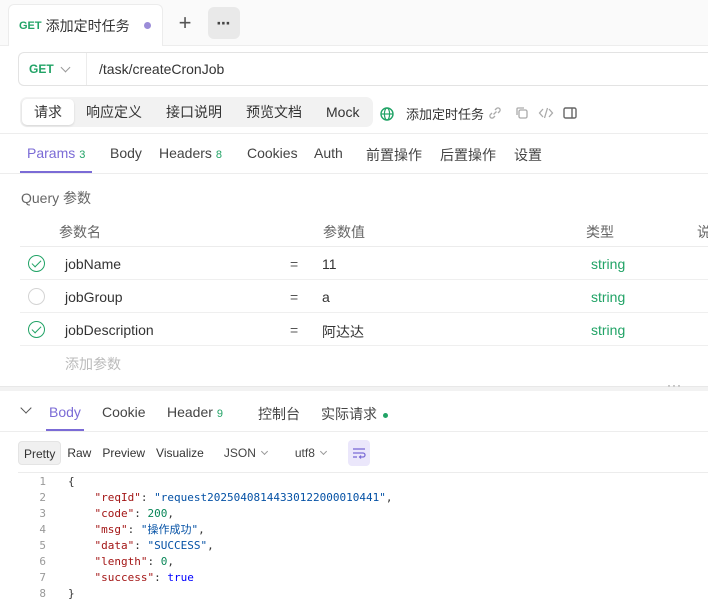  What do you see at coordinates (134, 561) in the screenshot?
I see `code-text: "length": 0,` at bounding box center [134, 561].